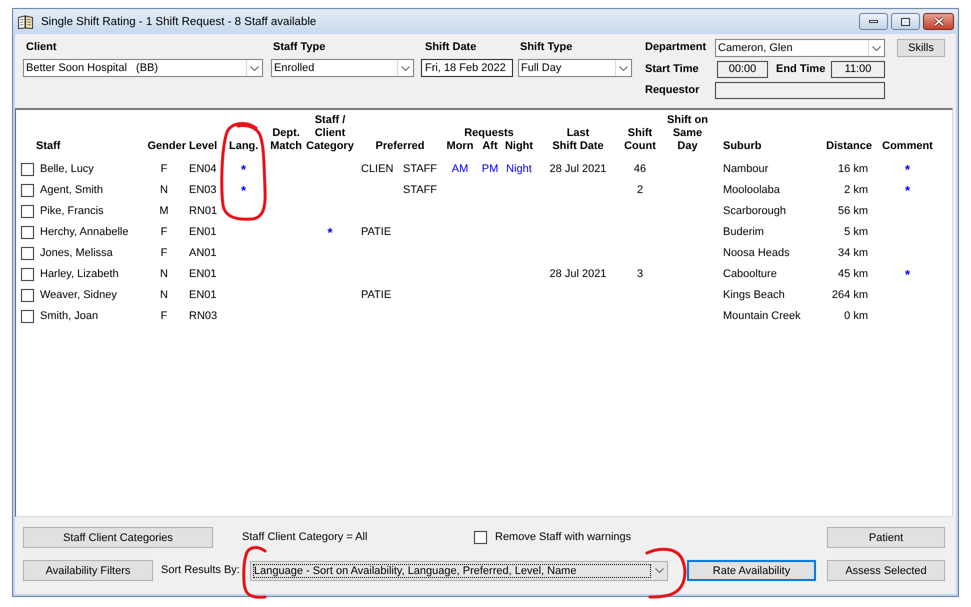  What do you see at coordinates (78, 295) in the screenshot?
I see `staff-name: Weaver, Sidney` at bounding box center [78, 295].